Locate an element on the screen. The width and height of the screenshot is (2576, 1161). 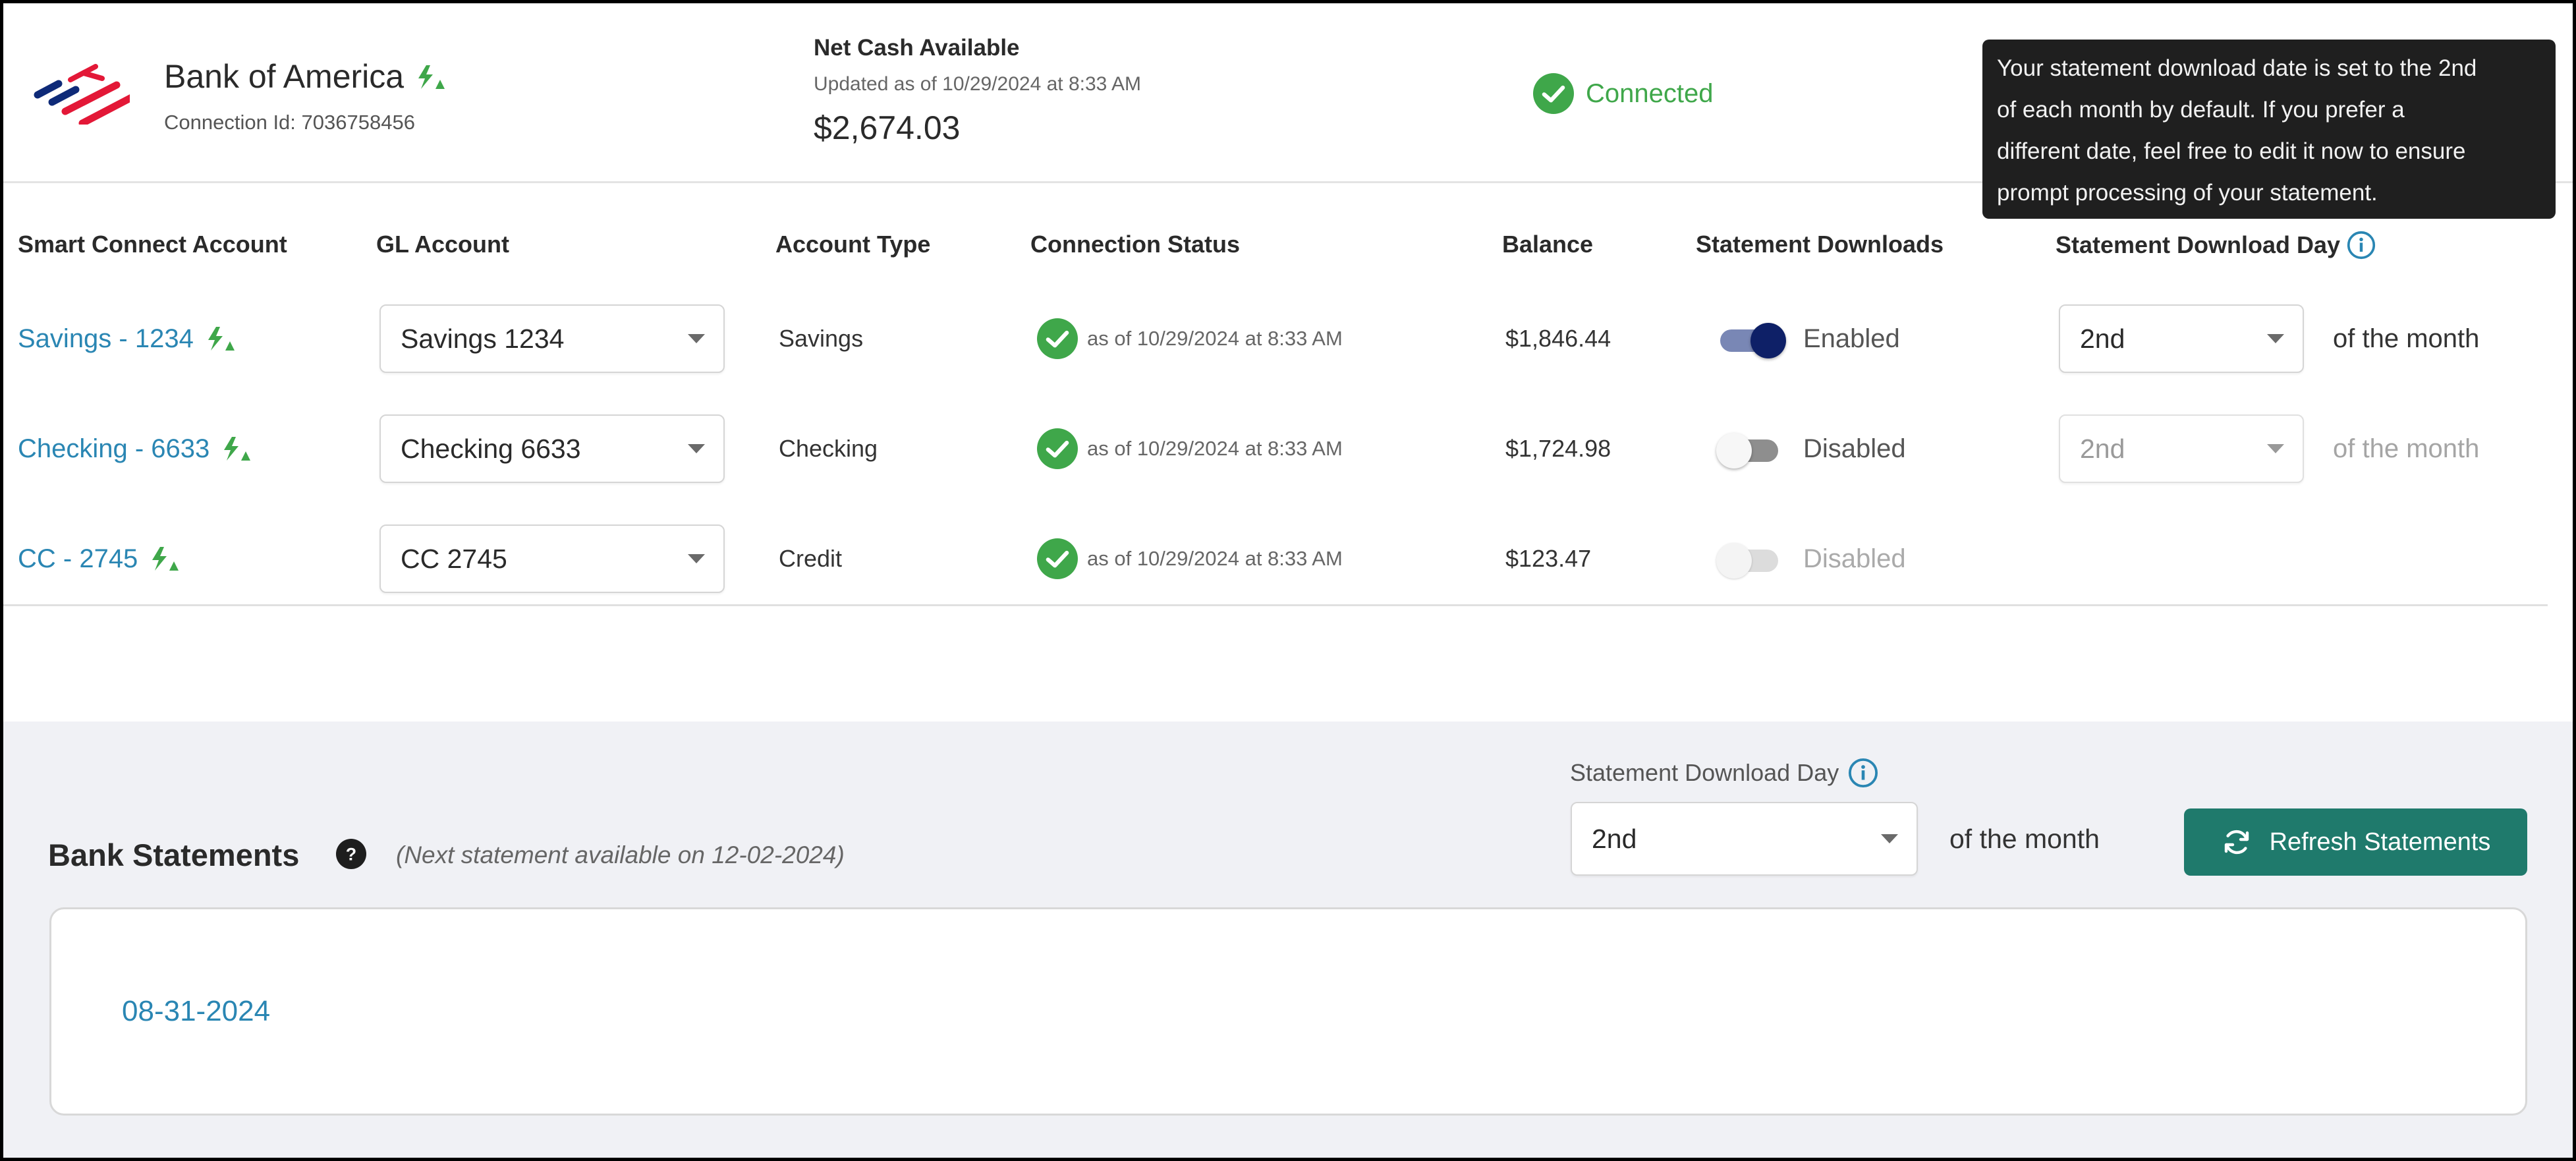
balance: $1,846.44 is located at coordinates (1558, 338).